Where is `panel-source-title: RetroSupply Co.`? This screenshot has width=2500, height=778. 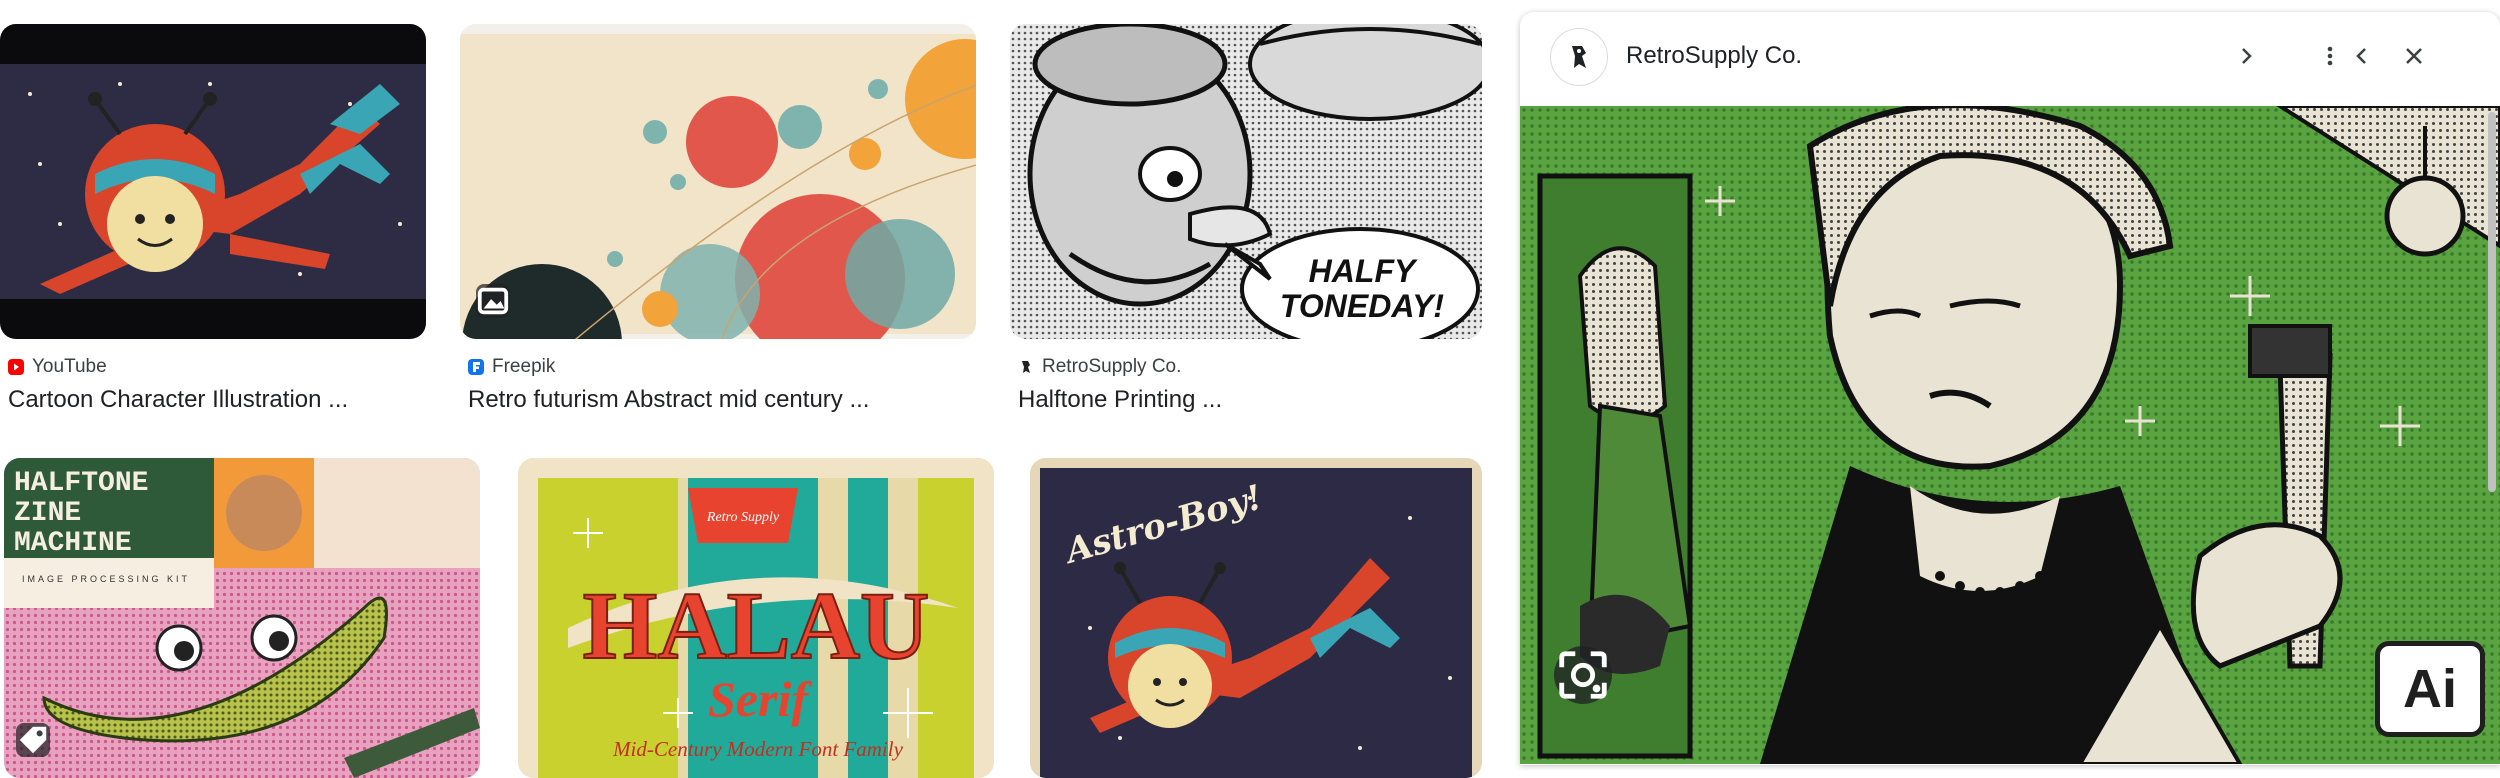 panel-source-title: RetroSupply Co. is located at coordinates (1714, 56).